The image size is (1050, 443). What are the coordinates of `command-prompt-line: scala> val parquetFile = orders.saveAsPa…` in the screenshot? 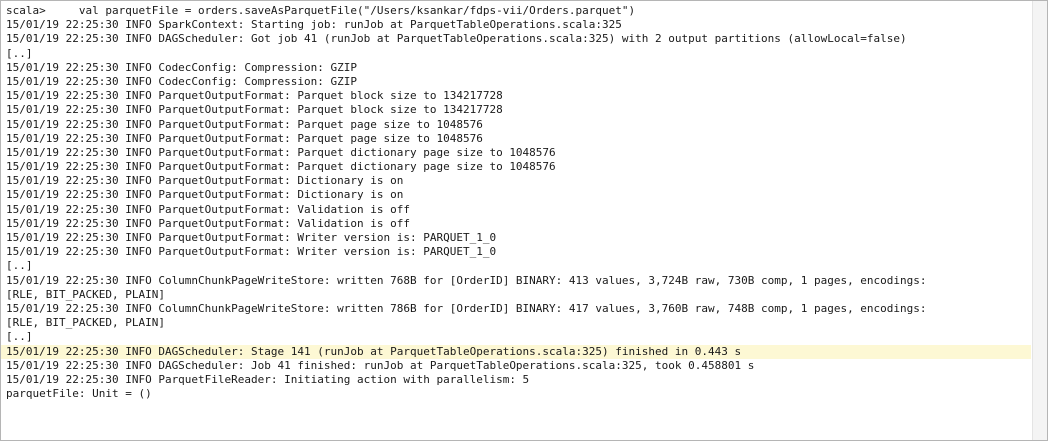 It's located at (321, 10).